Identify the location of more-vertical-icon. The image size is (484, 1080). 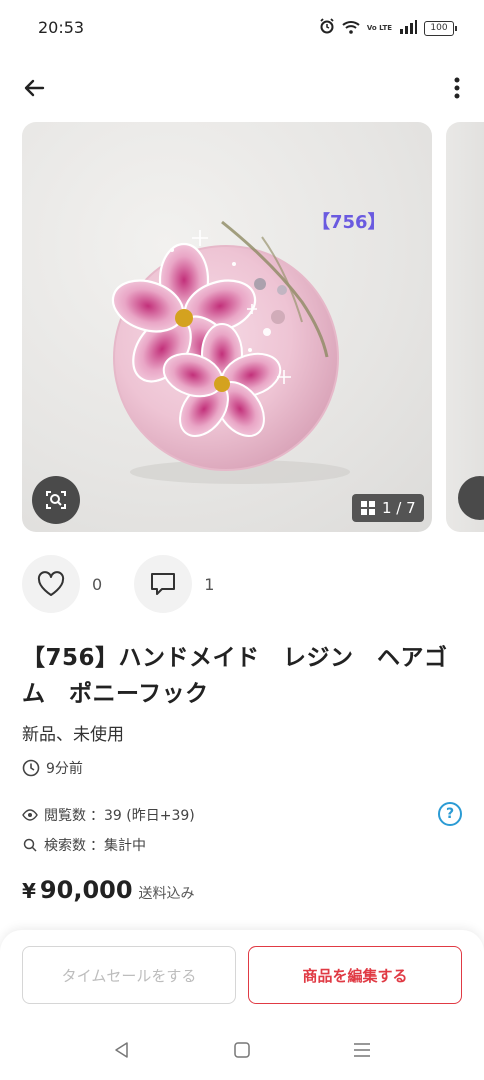
(457, 88).